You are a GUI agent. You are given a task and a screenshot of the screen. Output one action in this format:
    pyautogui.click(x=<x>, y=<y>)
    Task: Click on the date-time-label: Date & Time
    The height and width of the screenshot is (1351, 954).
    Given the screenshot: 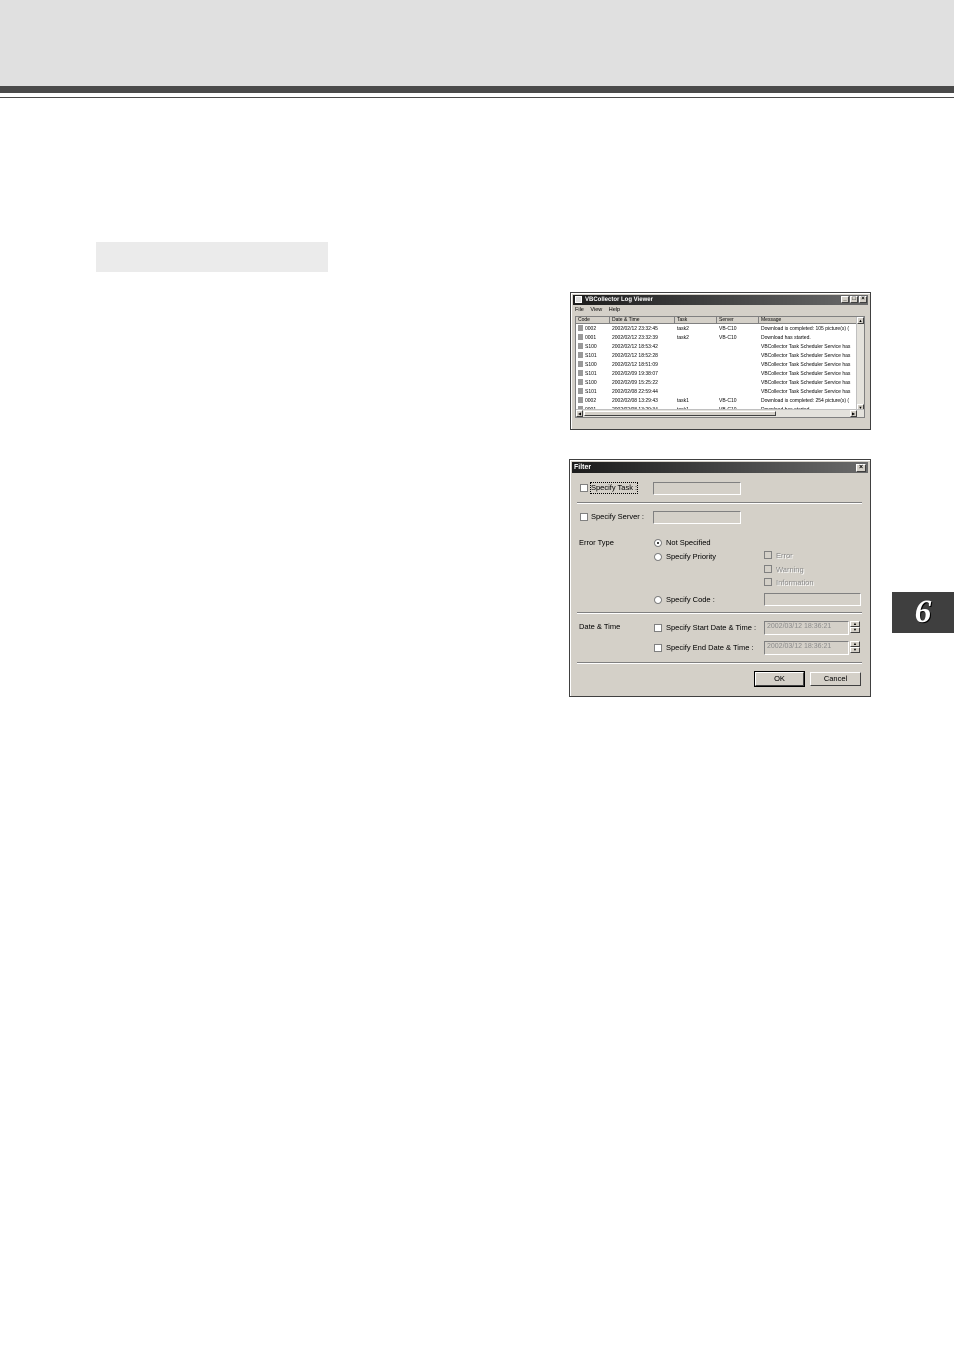 What is the action you would take?
    pyautogui.click(x=600, y=626)
    